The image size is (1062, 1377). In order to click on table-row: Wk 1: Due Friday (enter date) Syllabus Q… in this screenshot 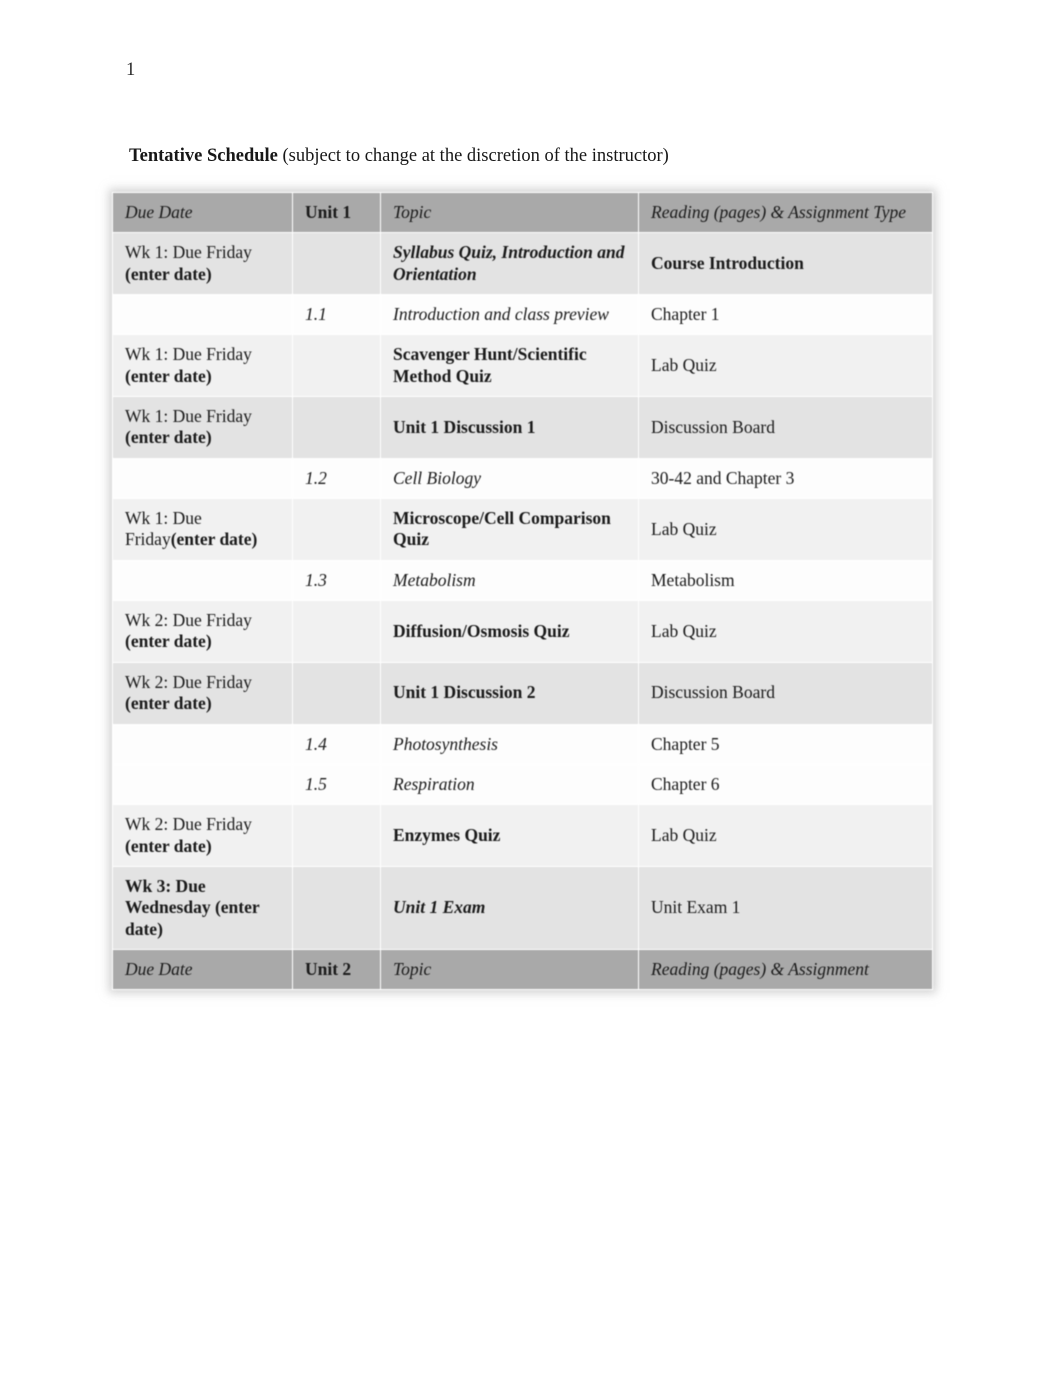, I will do `click(522, 264)`.